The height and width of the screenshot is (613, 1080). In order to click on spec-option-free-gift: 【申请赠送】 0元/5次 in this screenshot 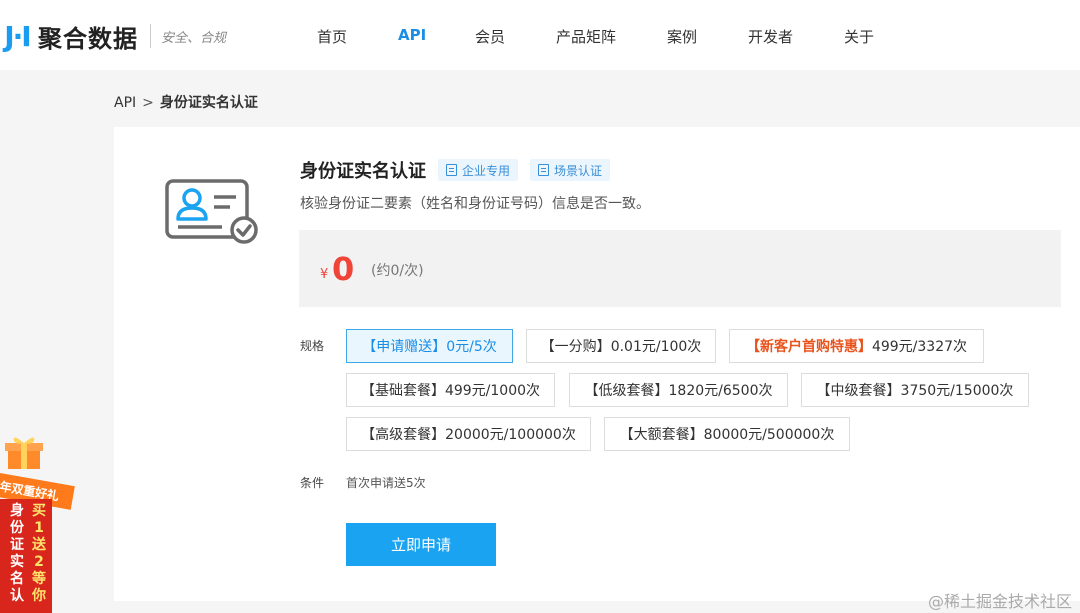, I will do `click(429, 346)`.